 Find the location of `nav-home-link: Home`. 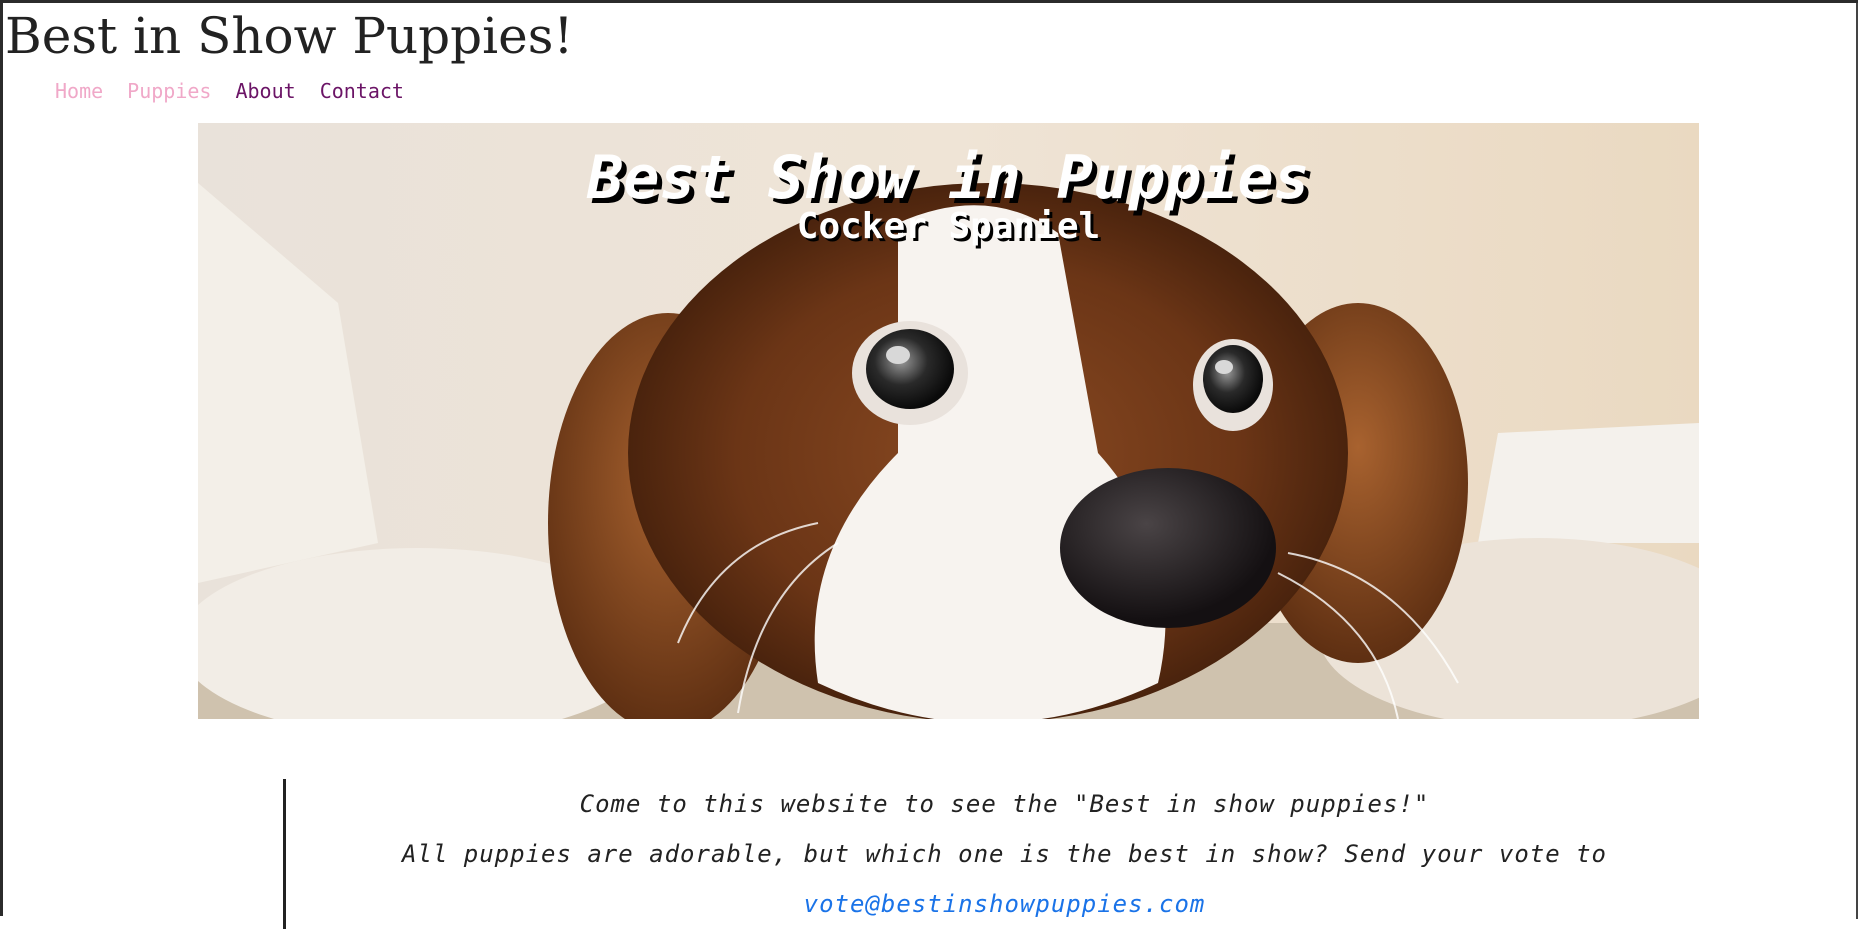

nav-home-link: Home is located at coordinates (79, 91).